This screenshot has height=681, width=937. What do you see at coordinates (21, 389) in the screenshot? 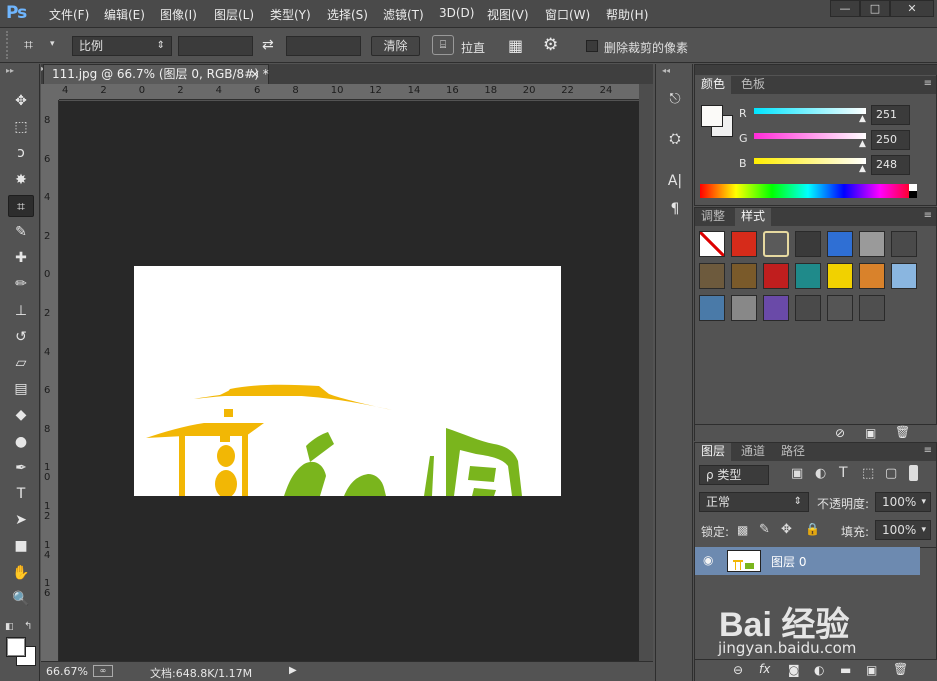
I see `gradient-tool-icon: ▤` at bounding box center [21, 389].